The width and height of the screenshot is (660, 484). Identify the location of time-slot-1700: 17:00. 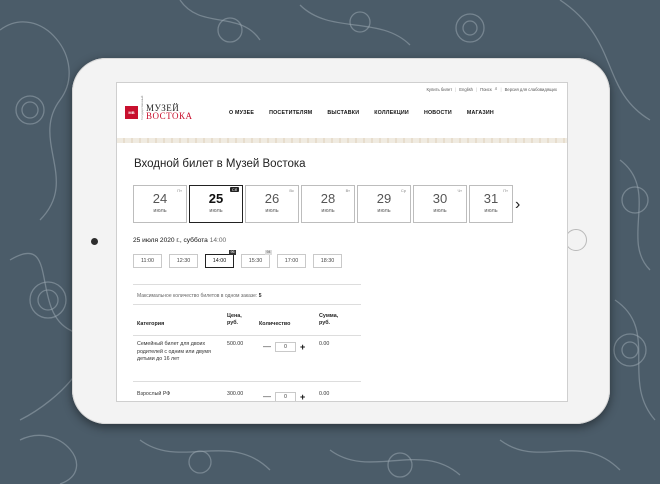
(291, 261).